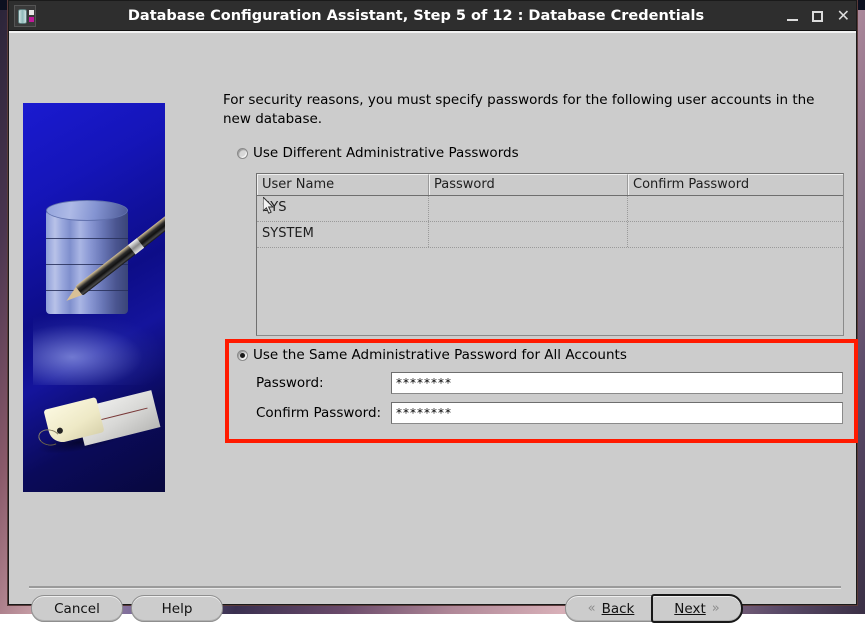  What do you see at coordinates (617, 413) in the screenshot?
I see `confirm-password-input: ********` at bounding box center [617, 413].